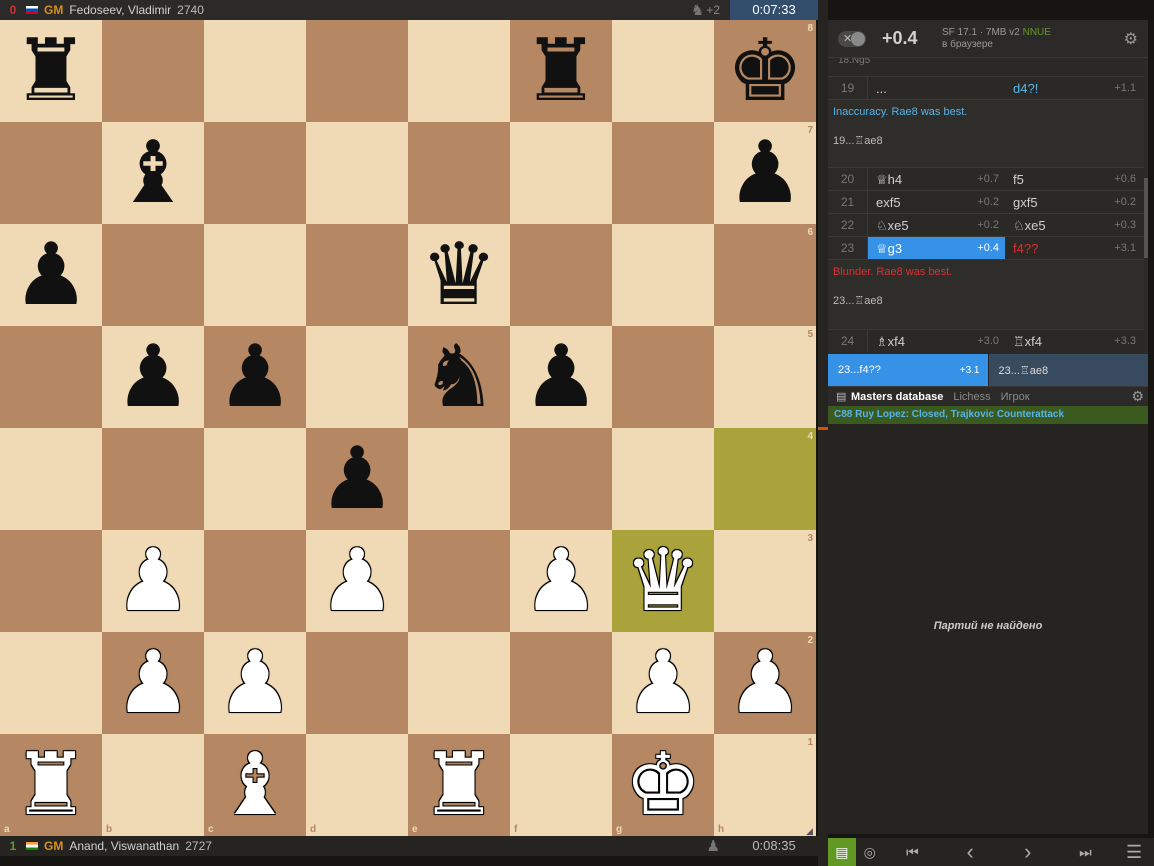 This screenshot has width=1154, height=866. I want to click on square-f6, so click(561, 275).